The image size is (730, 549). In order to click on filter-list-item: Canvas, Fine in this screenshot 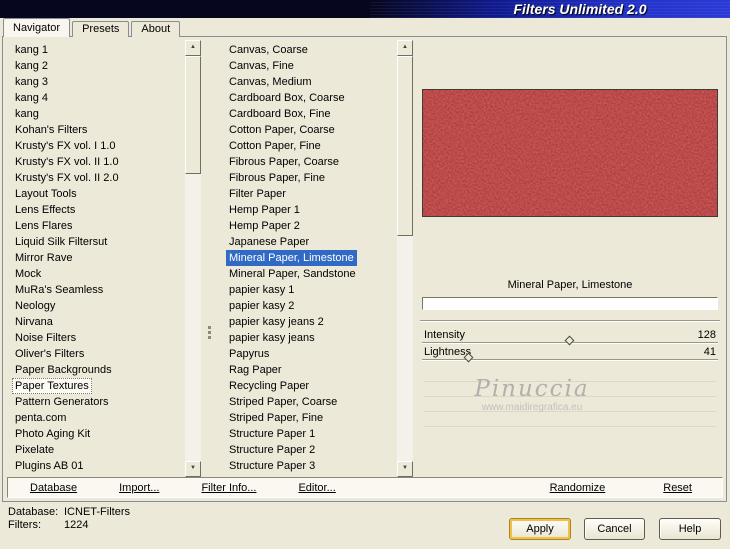, I will do `click(261, 66)`.